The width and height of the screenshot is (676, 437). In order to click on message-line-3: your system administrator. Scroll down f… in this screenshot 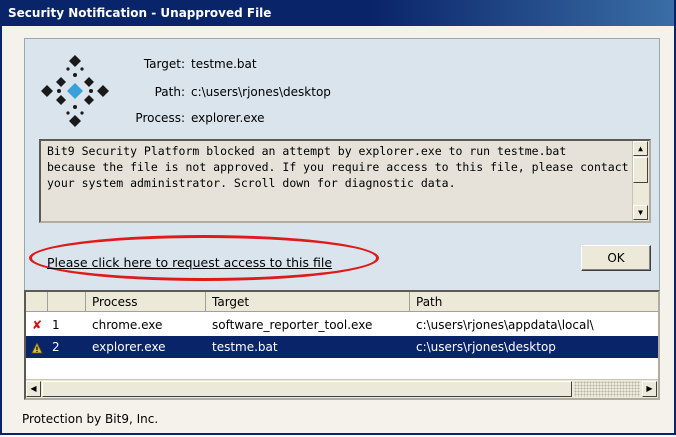, I will do `click(251, 183)`.